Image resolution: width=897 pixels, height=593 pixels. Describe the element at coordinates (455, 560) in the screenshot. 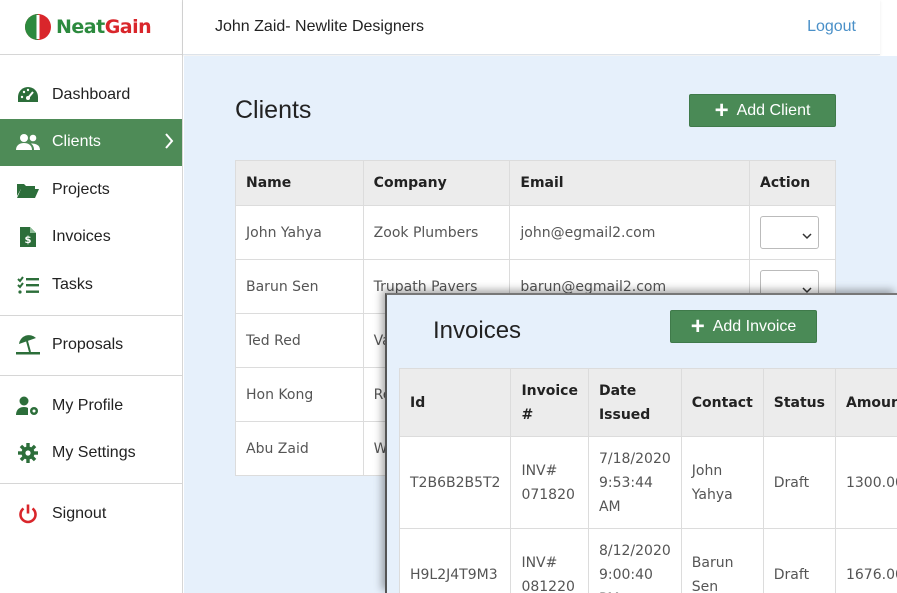

I see `invoice-id: H9L2J4T9M3` at that location.